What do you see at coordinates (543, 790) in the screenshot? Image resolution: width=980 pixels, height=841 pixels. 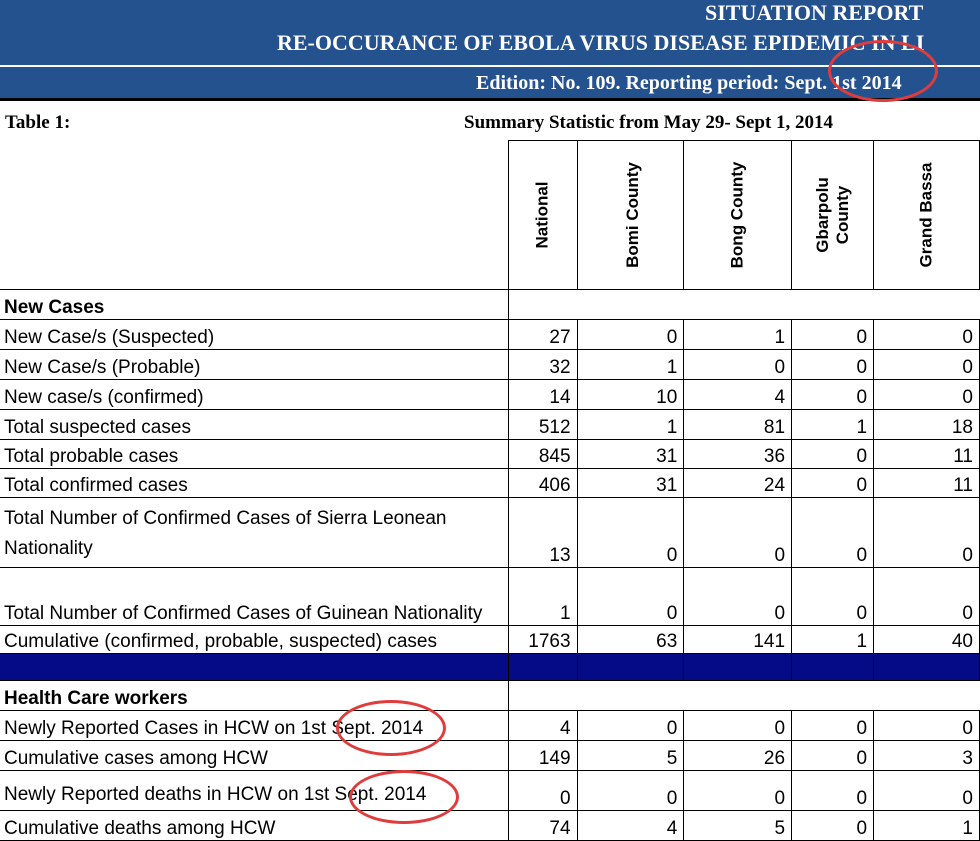 I see `cell-national: 0` at bounding box center [543, 790].